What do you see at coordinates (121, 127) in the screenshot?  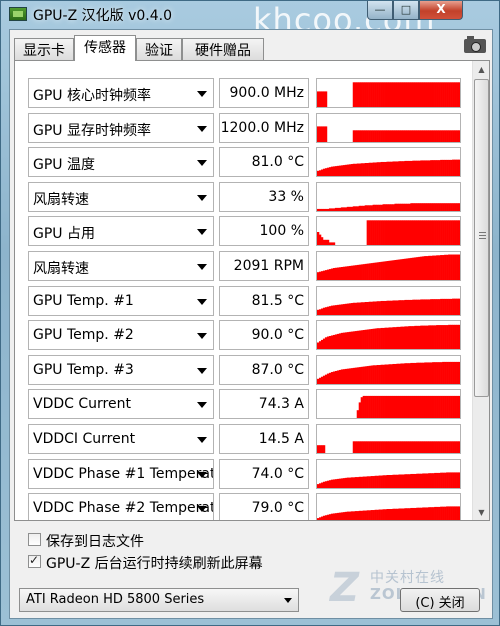 I see `sensor-name-dropdown: GPU 显存时钟频率` at bounding box center [121, 127].